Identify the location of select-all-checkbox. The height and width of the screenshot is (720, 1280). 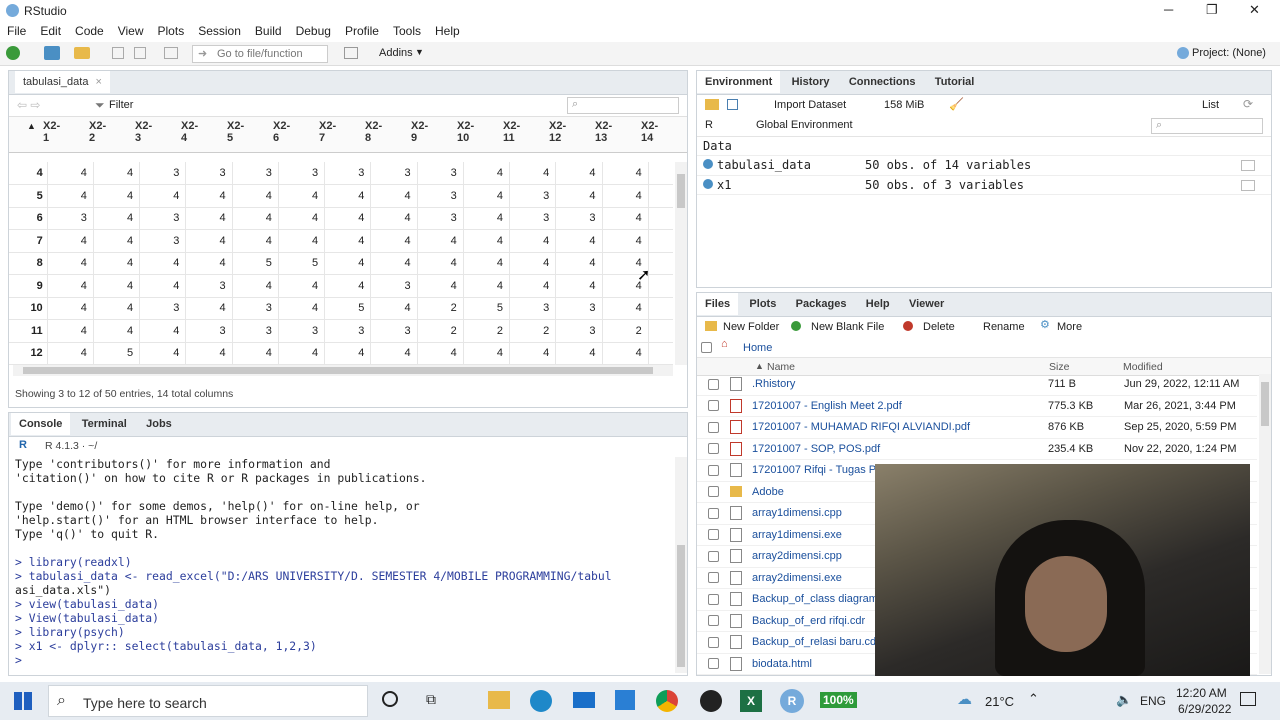
(706, 347).